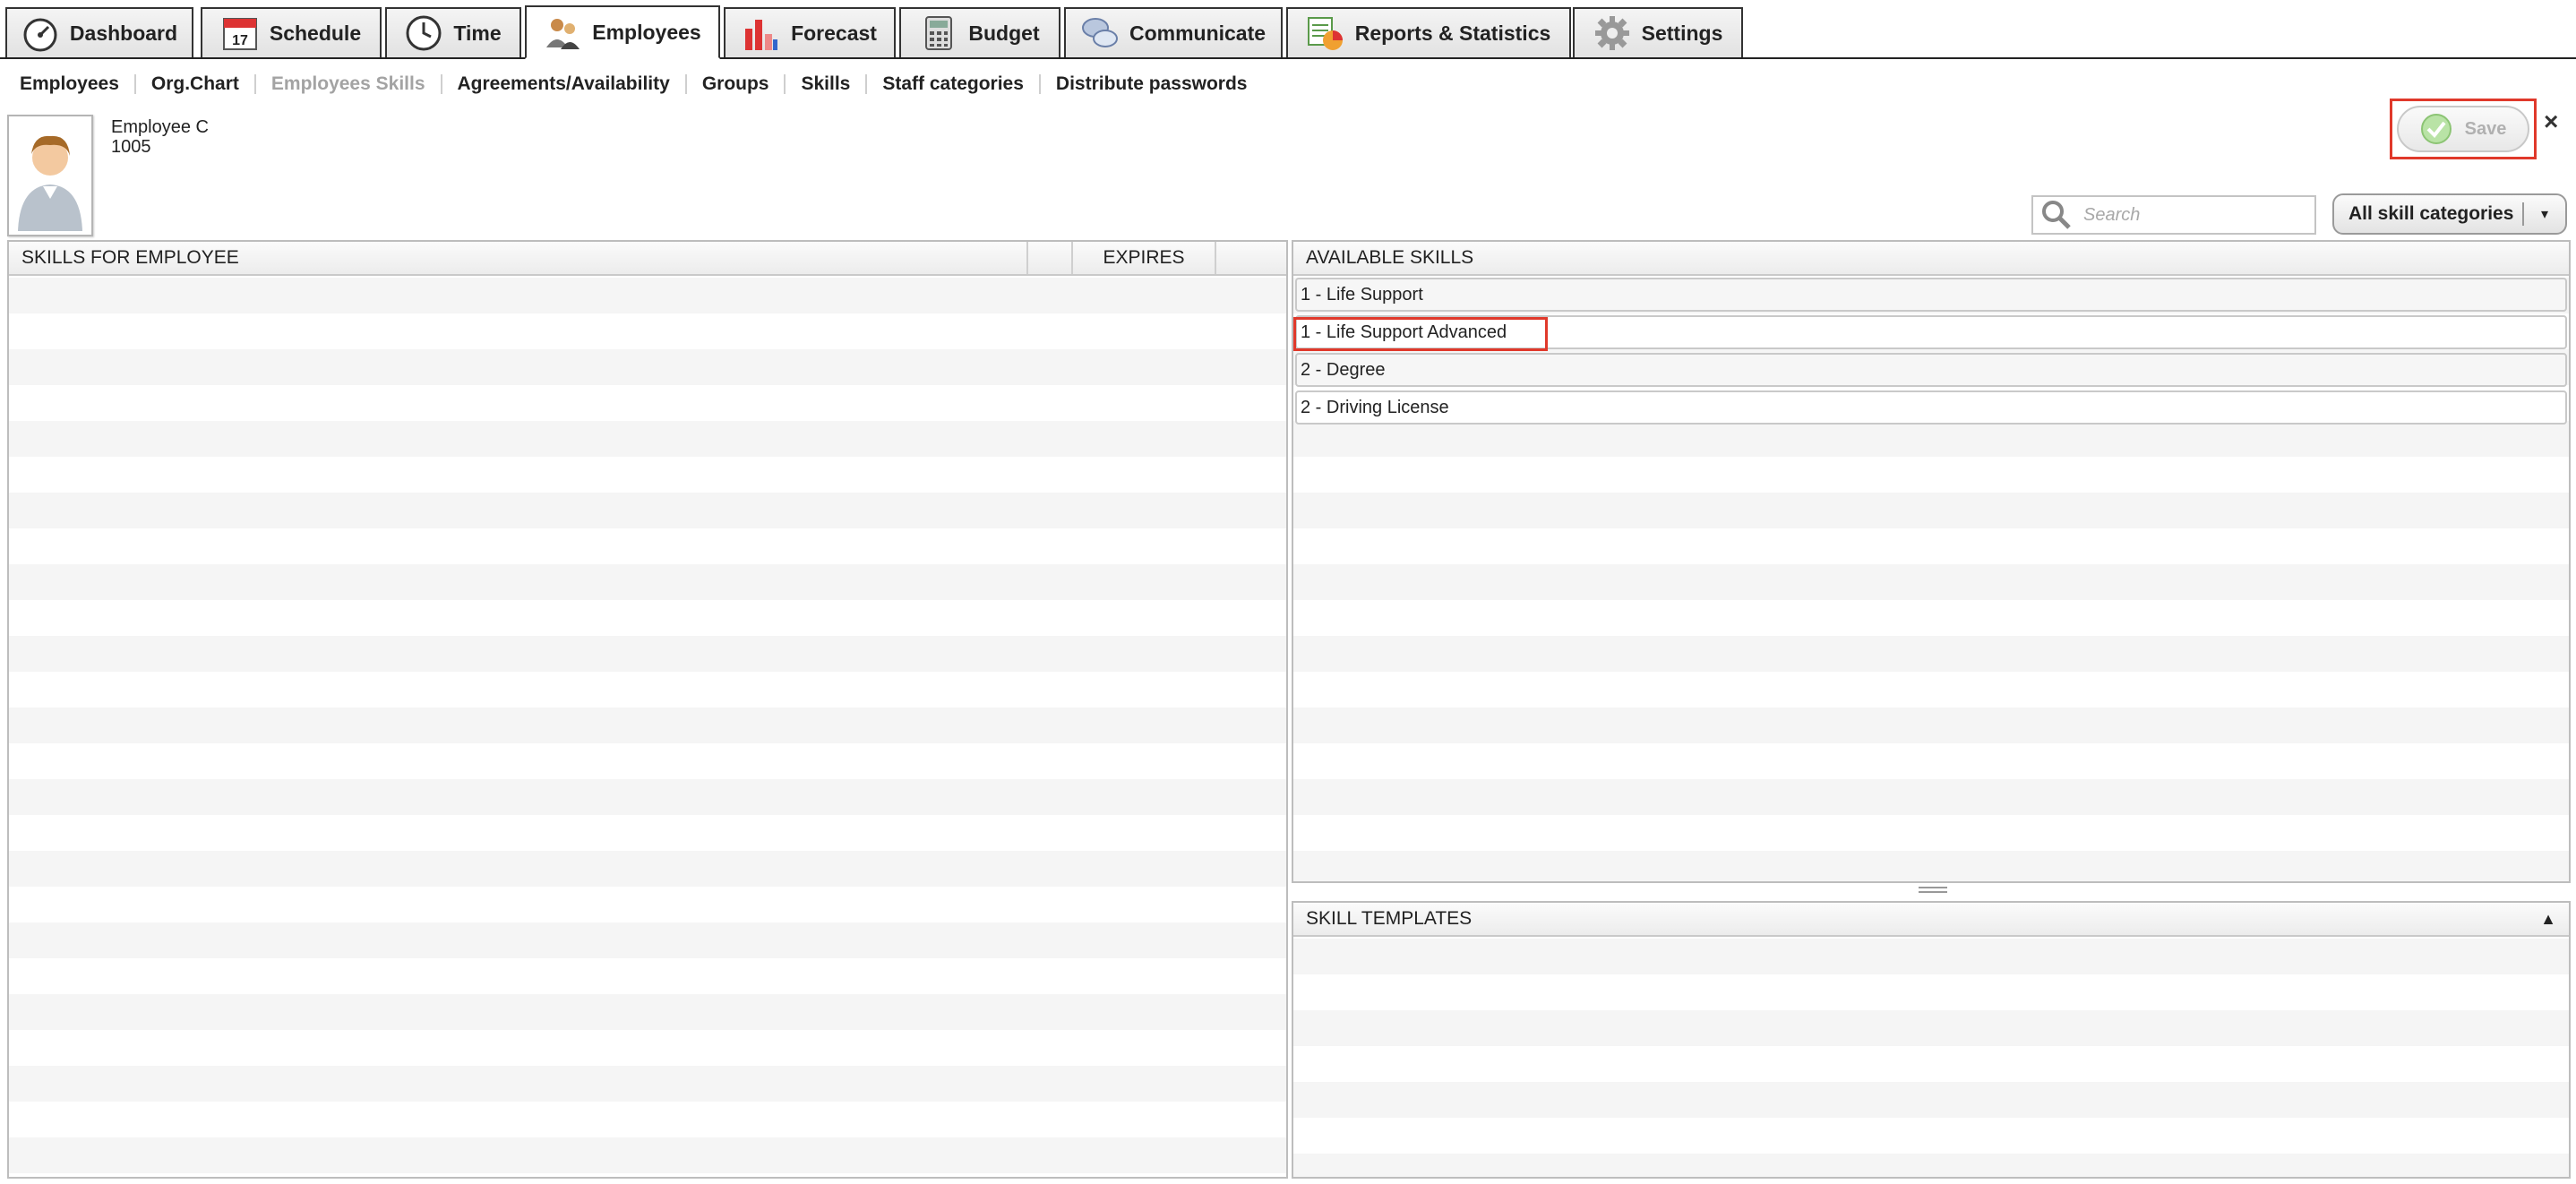  Describe the element at coordinates (1144, 258) in the screenshot. I see `column-header-expires: EXPIRES` at that location.